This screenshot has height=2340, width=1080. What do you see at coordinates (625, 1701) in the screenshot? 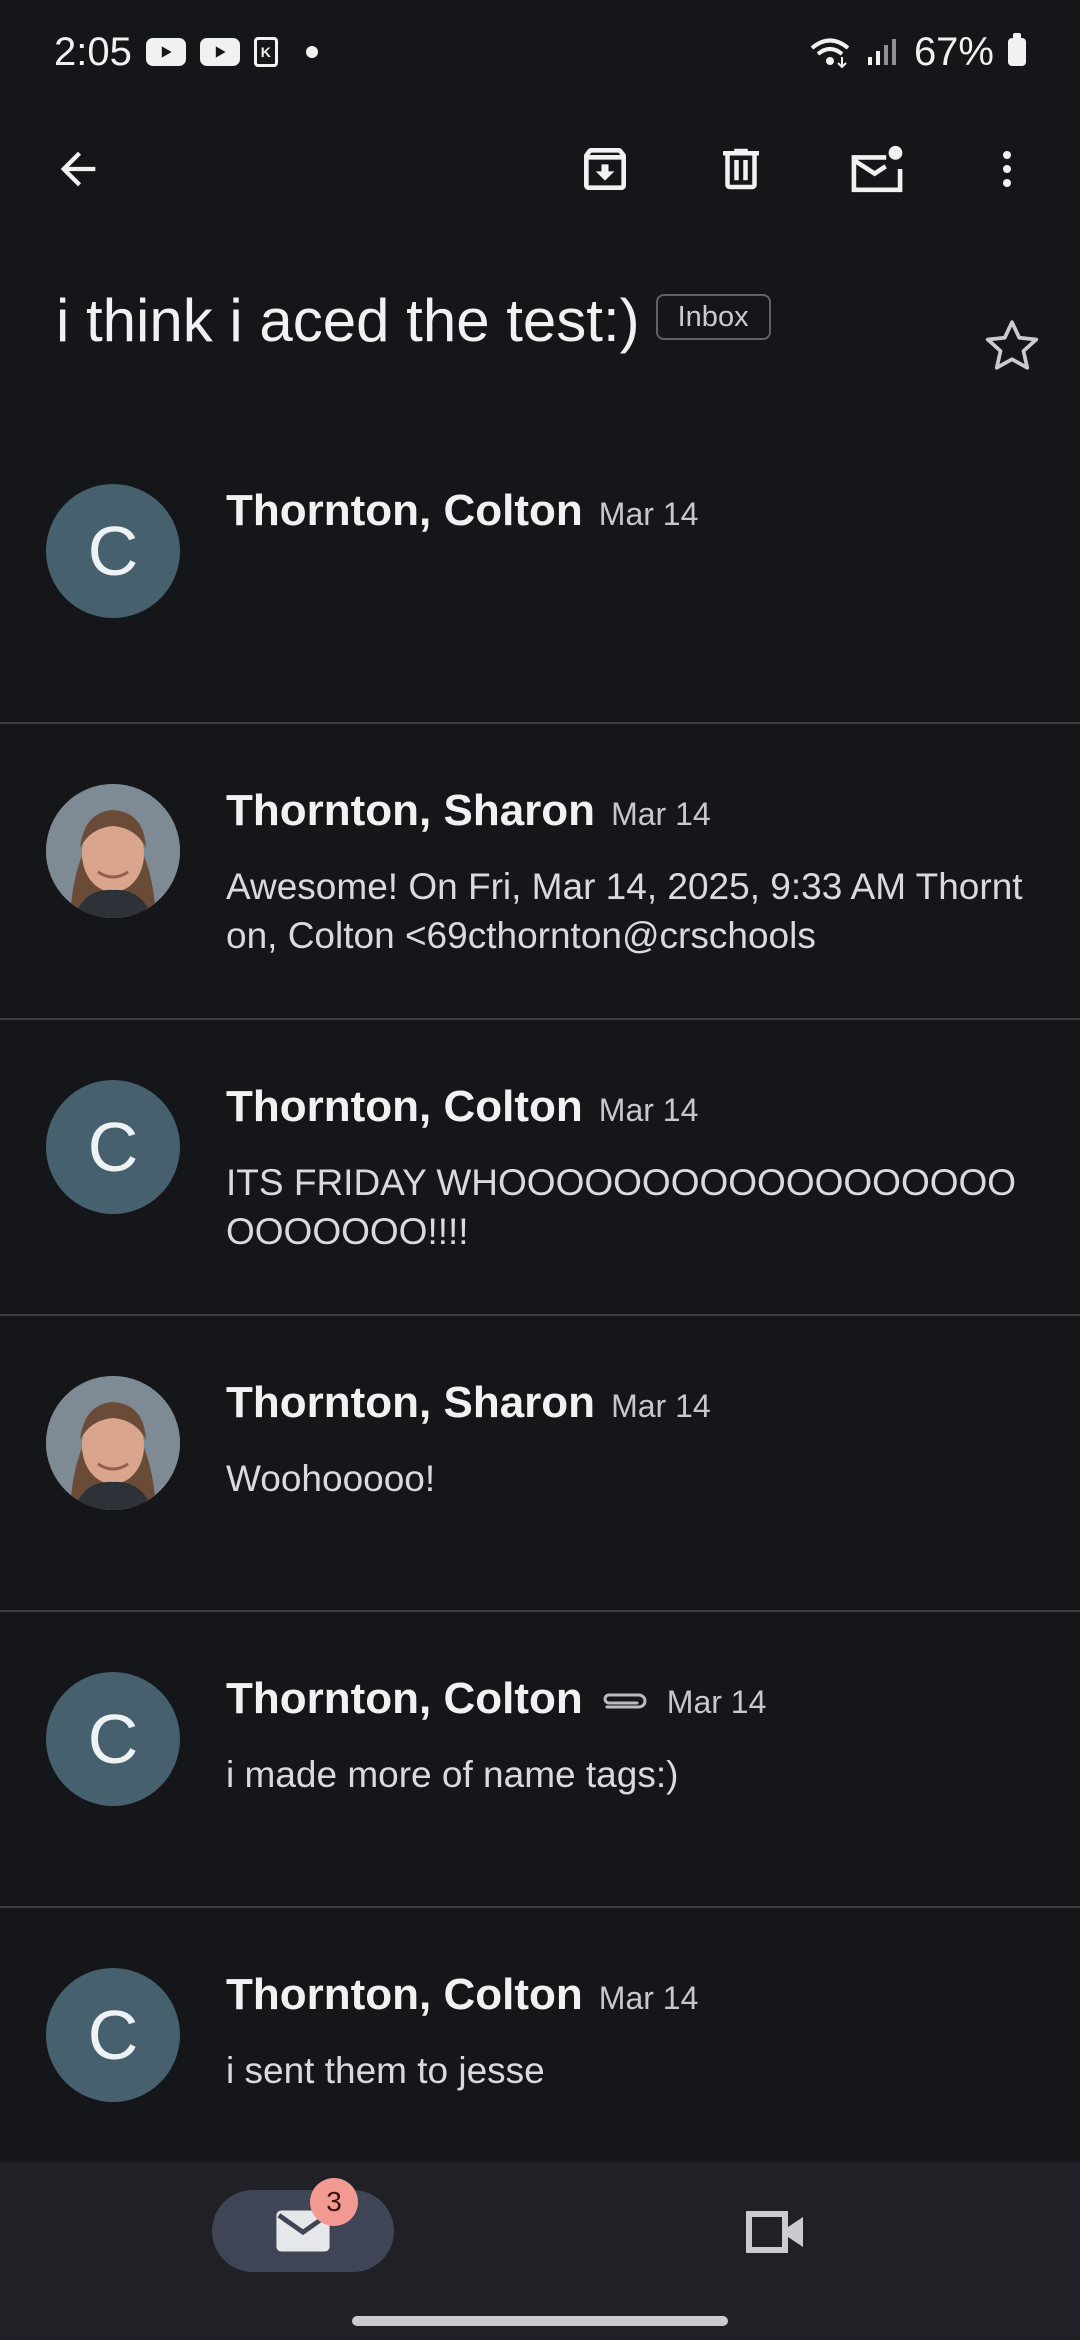
I see `attachment-icon` at bounding box center [625, 1701].